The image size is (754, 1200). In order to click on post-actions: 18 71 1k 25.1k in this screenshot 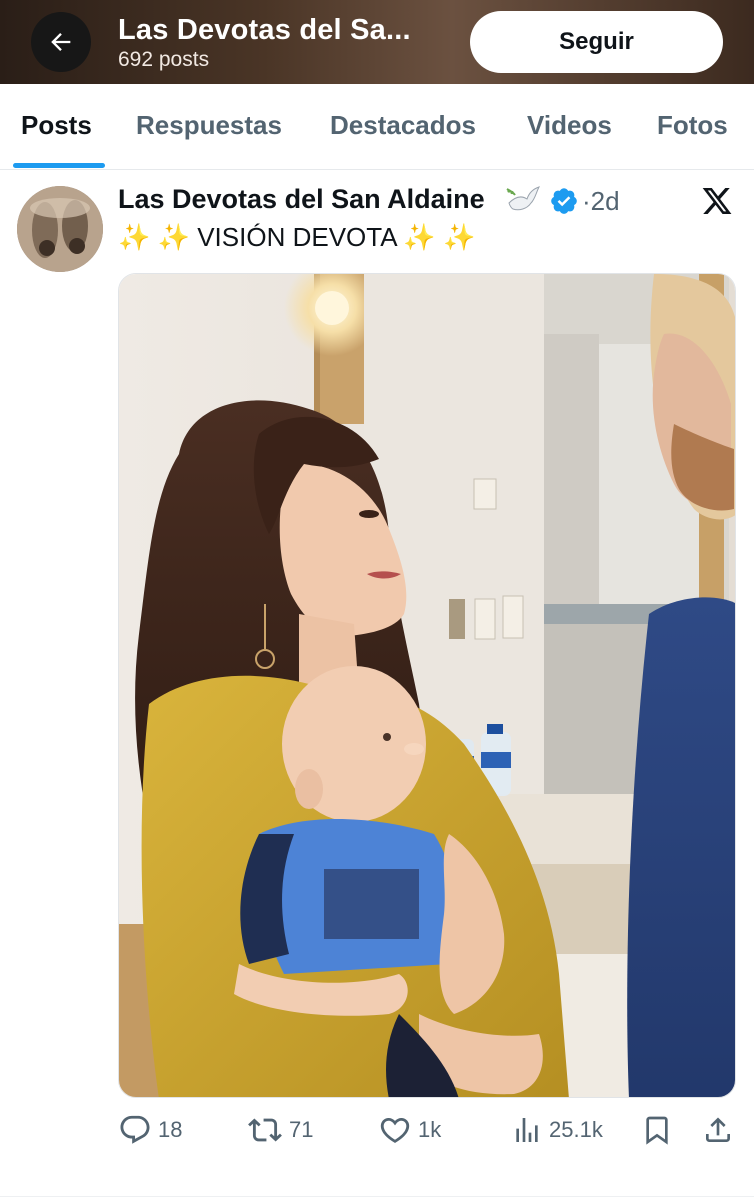, I will do `click(377, 1133)`.